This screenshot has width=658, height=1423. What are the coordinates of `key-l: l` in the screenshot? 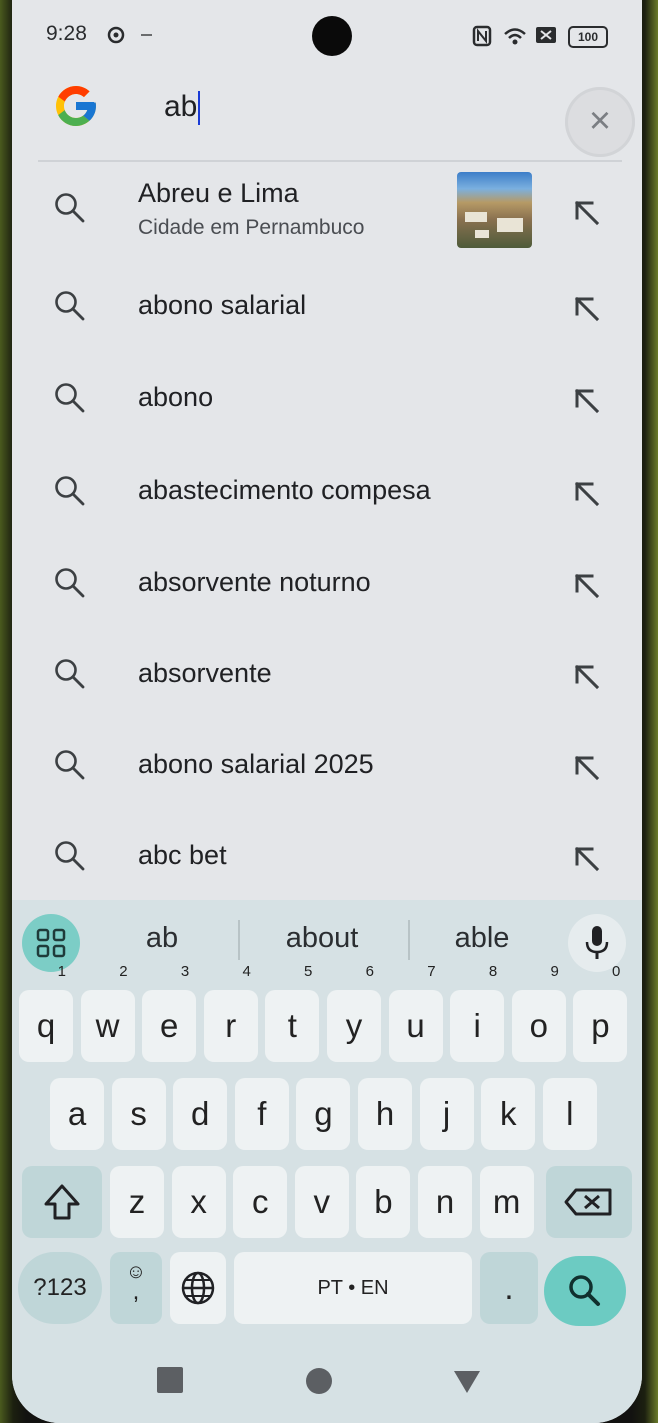 It's located at (569, 1114).